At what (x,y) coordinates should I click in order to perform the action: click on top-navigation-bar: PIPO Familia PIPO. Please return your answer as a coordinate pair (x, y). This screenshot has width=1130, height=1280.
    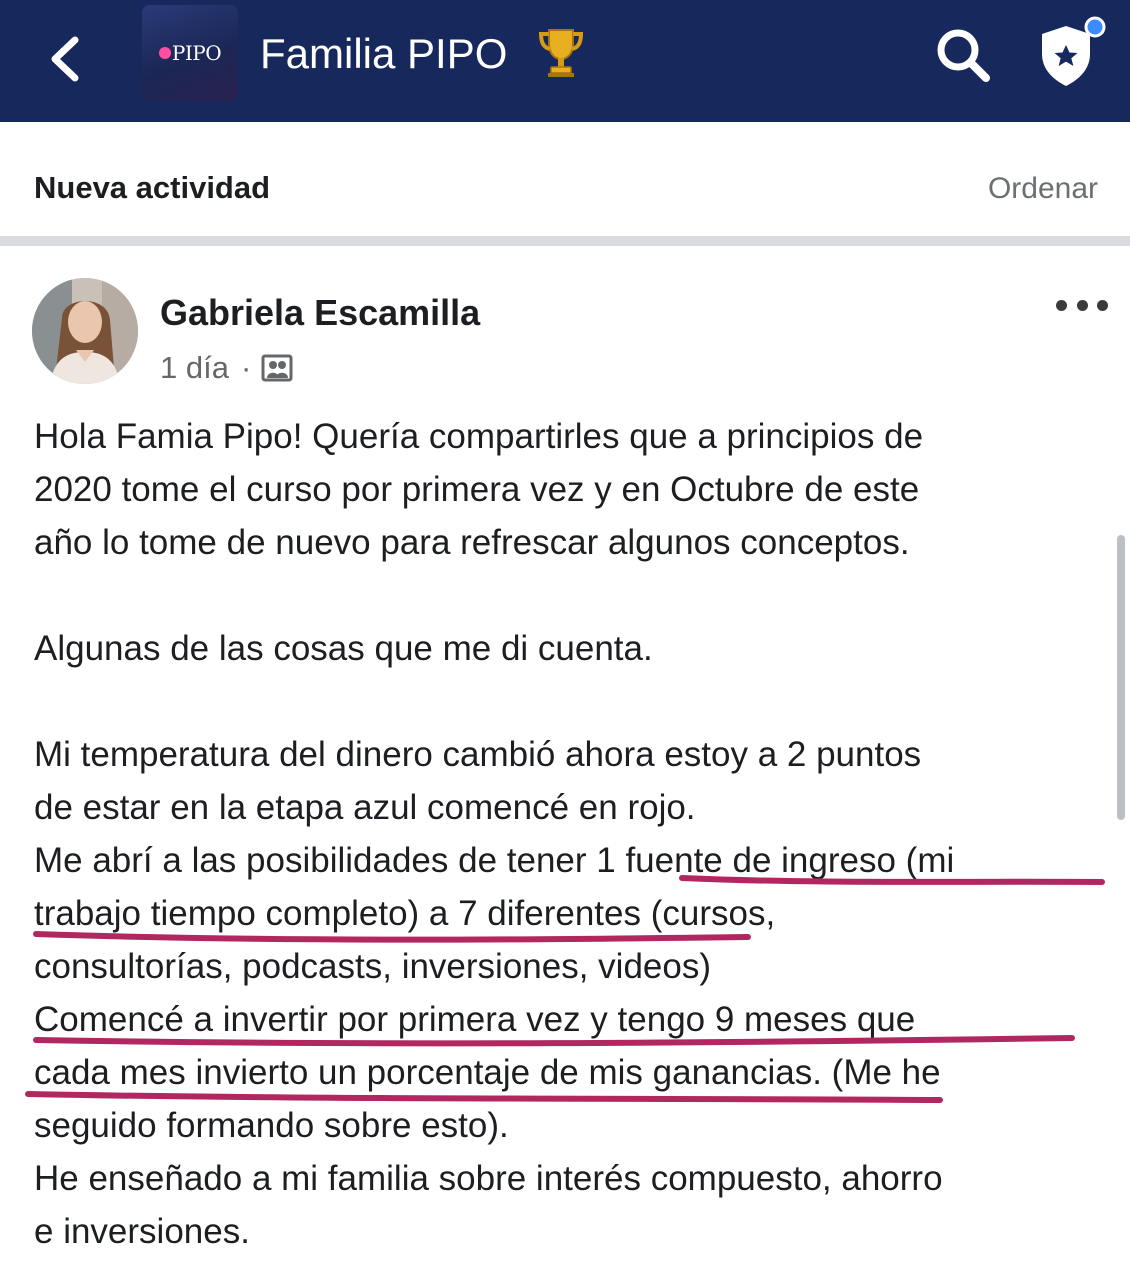
    Looking at the image, I should click on (565, 61).